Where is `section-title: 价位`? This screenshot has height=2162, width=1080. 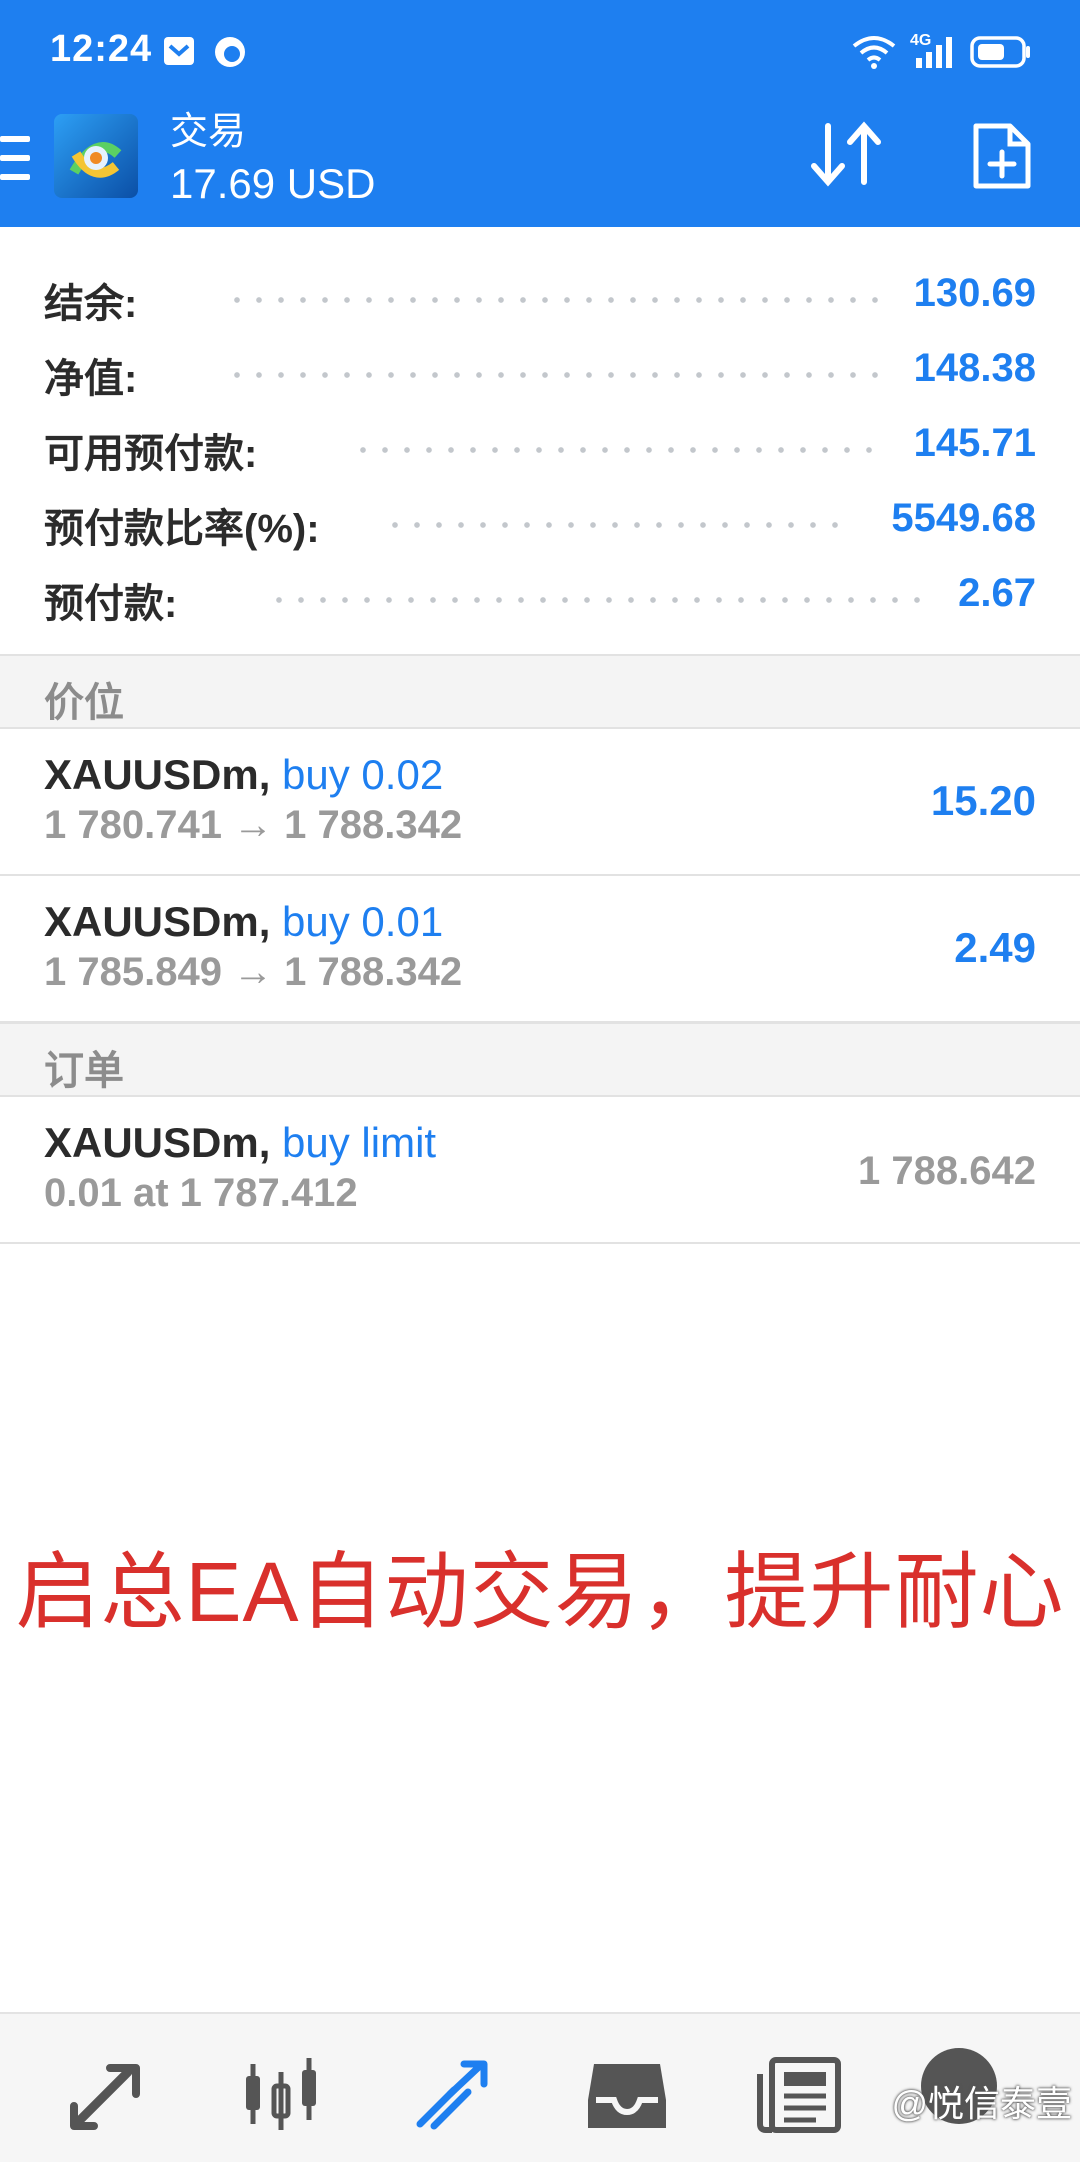
section-title: 价位 is located at coordinates (84, 703).